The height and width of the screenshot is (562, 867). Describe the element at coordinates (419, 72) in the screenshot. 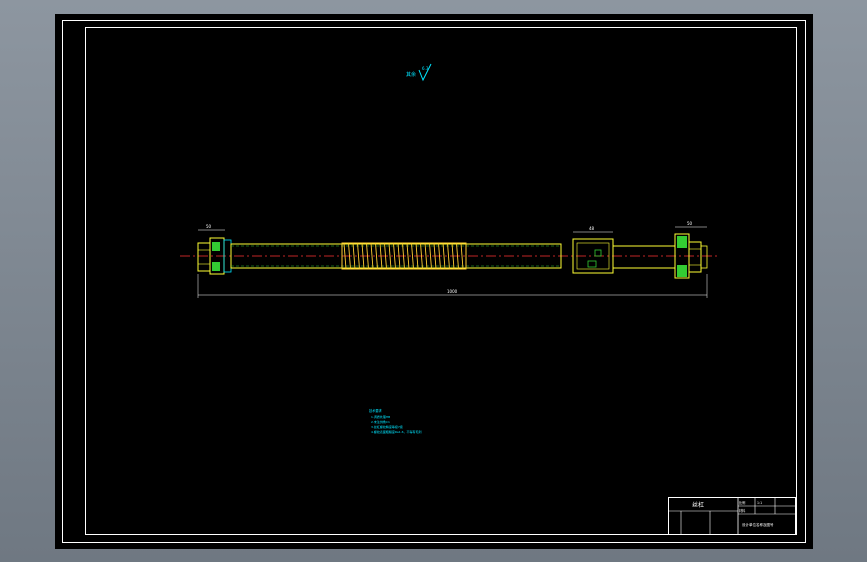

I see `roughness-symbol: 其余 6.3` at that location.